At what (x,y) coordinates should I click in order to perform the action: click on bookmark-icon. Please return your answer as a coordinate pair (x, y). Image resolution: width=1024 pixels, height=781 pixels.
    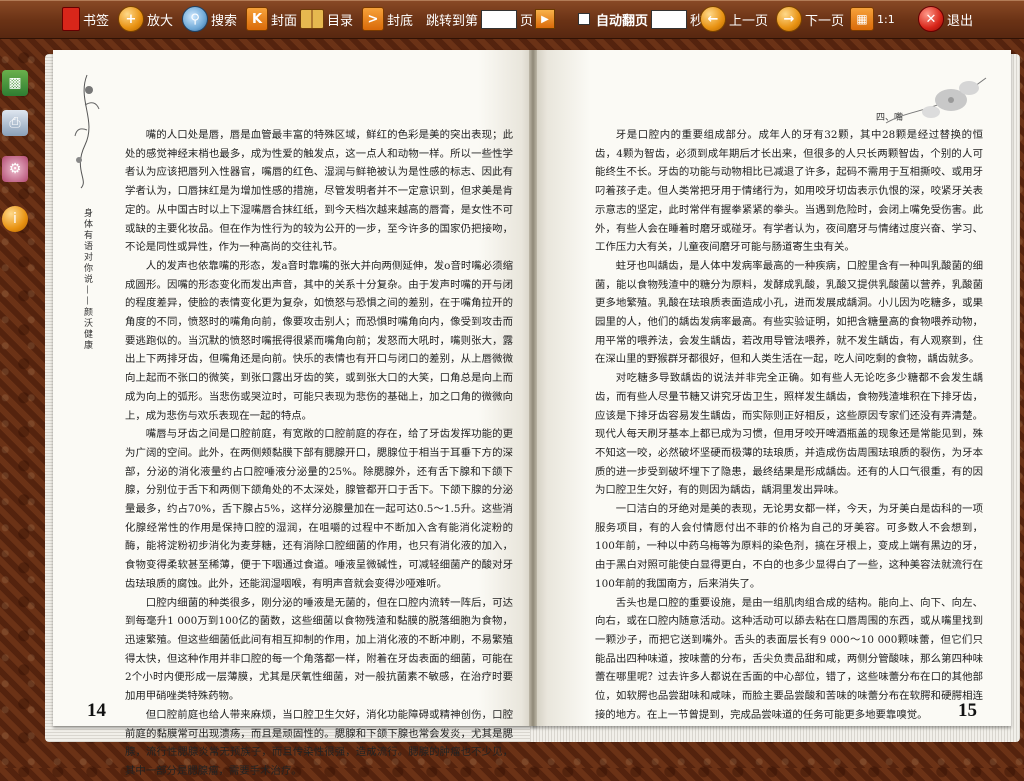
    Looking at the image, I should click on (71, 19).